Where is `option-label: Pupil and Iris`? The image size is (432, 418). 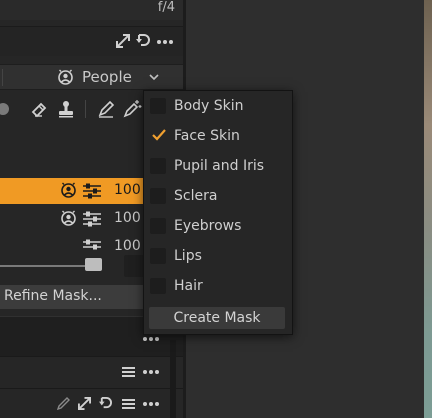 option-label: Pupil and Iris is located at coordinates (219, 166).